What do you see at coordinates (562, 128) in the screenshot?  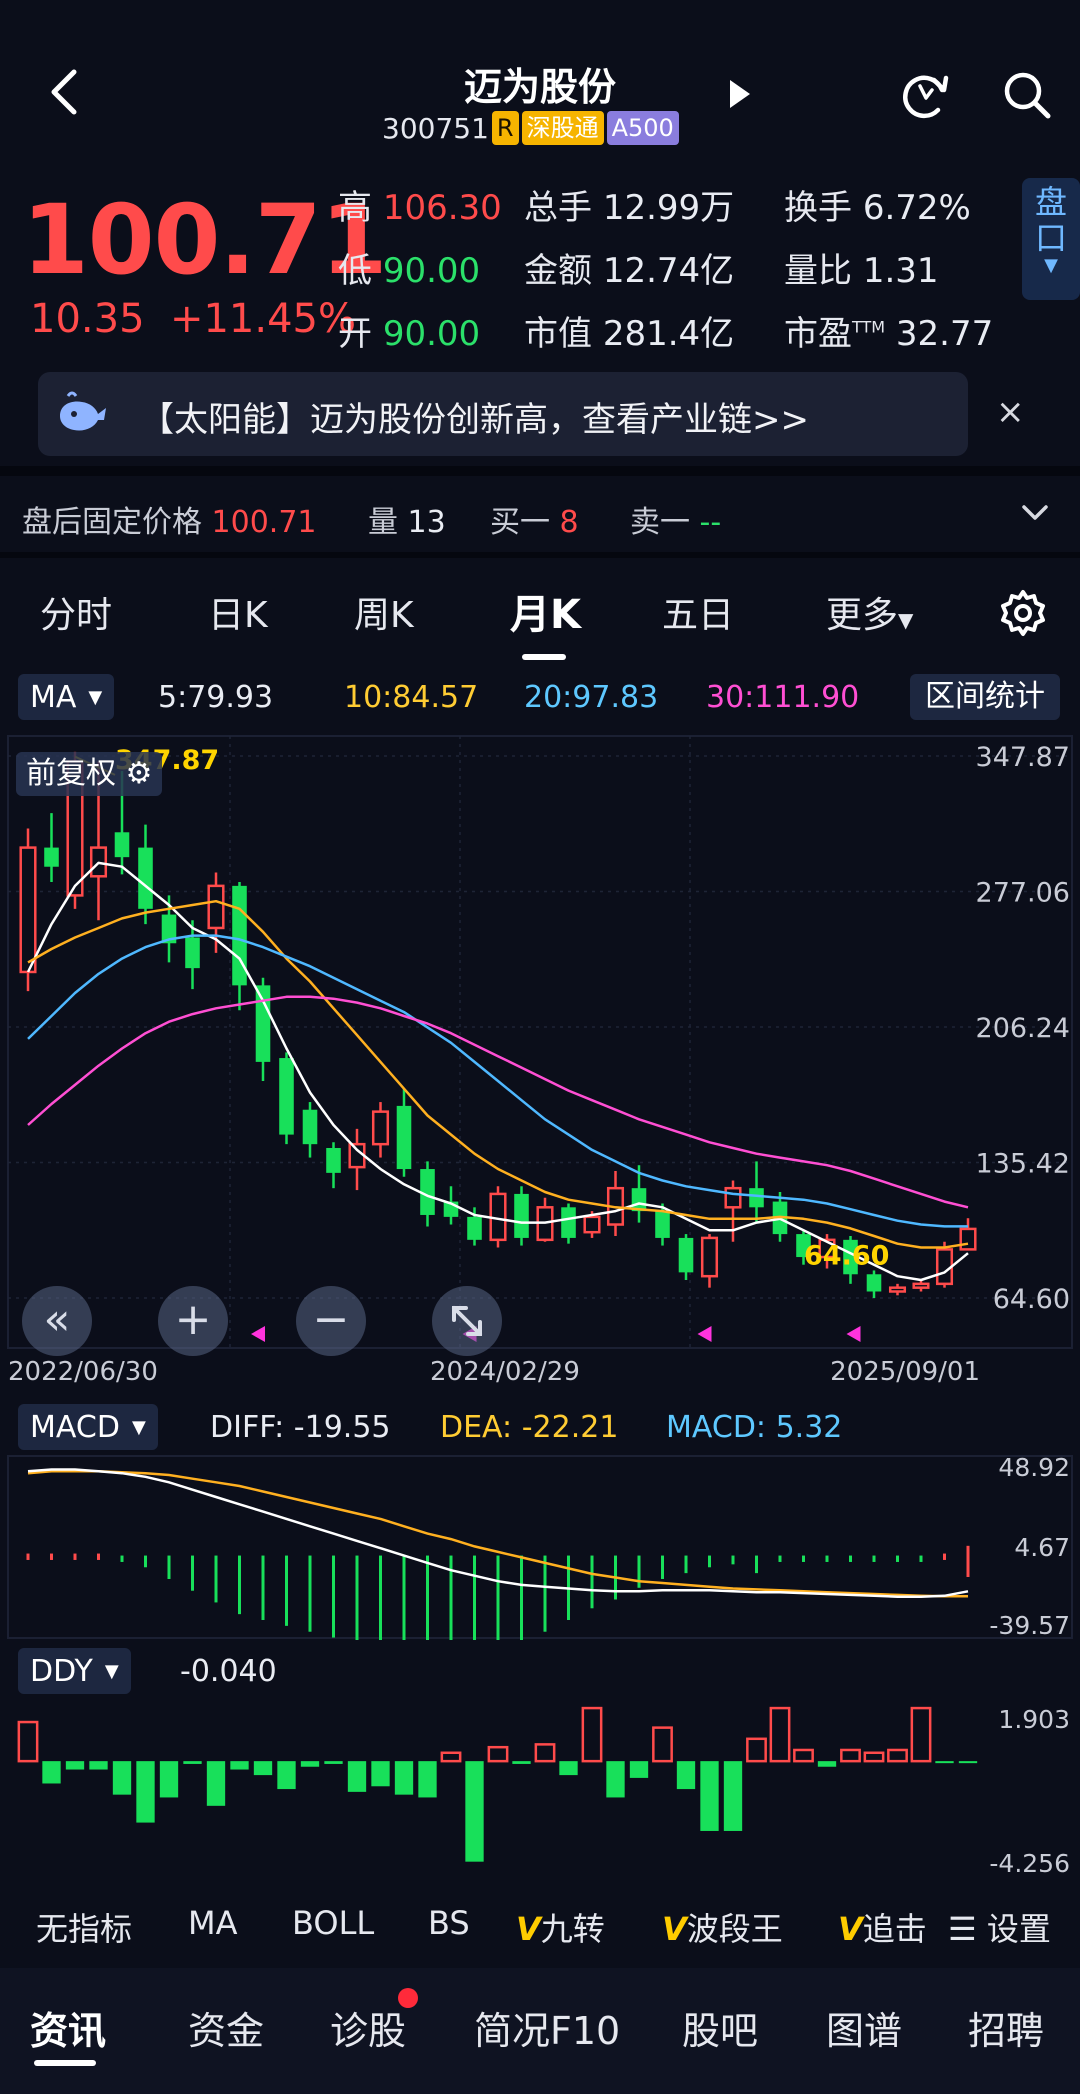 I see `shenguttong-badge: 深股通` at bounding box center [562, 128].